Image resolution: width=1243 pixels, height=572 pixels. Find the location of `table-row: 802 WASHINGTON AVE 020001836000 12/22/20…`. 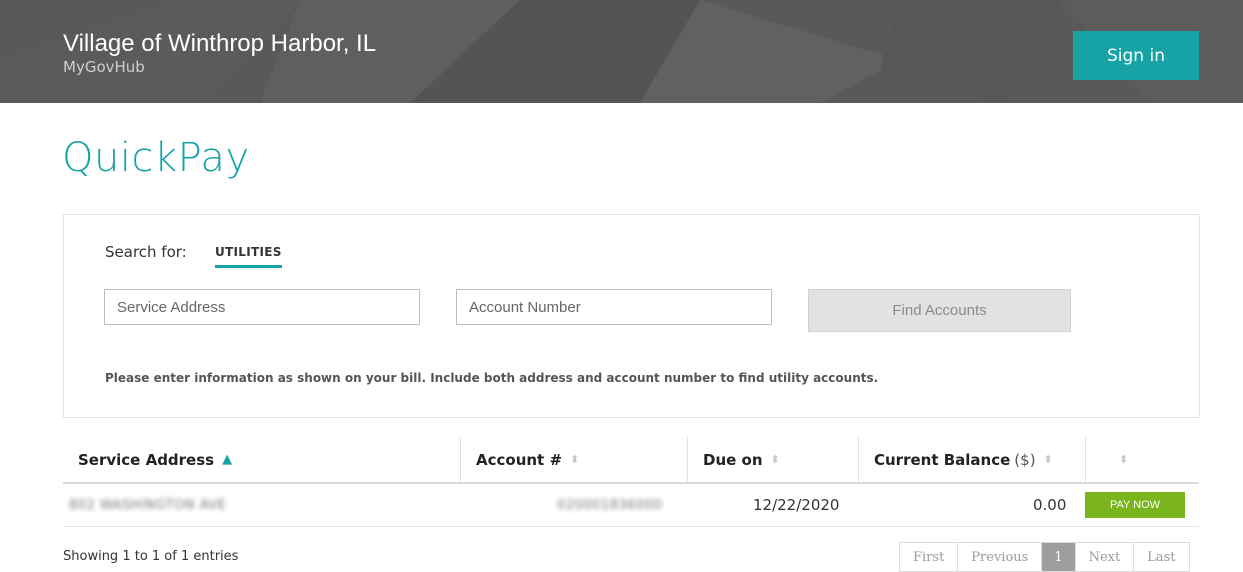

table-row: 802 WASHINGTON AVE 020001836000 12/22/20… is located at coordinates (631, 505).